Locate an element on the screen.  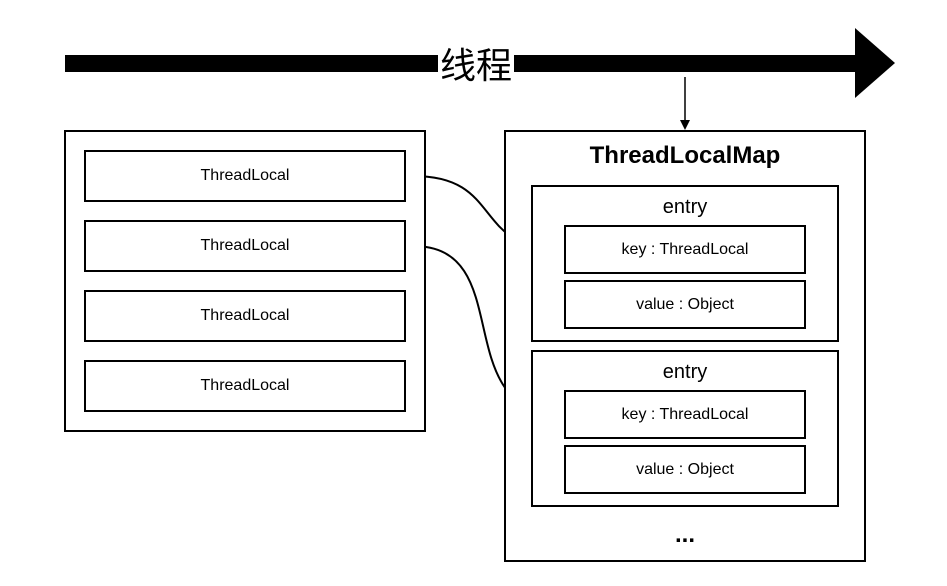
thread-to-map-arrowhead is located at coordinates (685, 125).